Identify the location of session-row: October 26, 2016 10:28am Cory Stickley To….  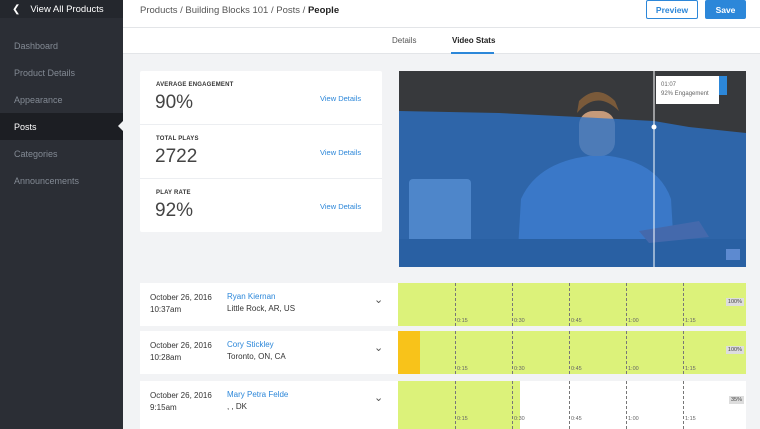
(443, 352).